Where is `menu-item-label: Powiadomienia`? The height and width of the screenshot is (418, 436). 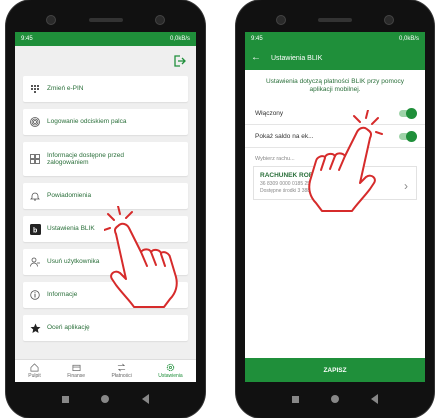 menu-item-label: Powiadomienia is located at coordinates (69, 196).